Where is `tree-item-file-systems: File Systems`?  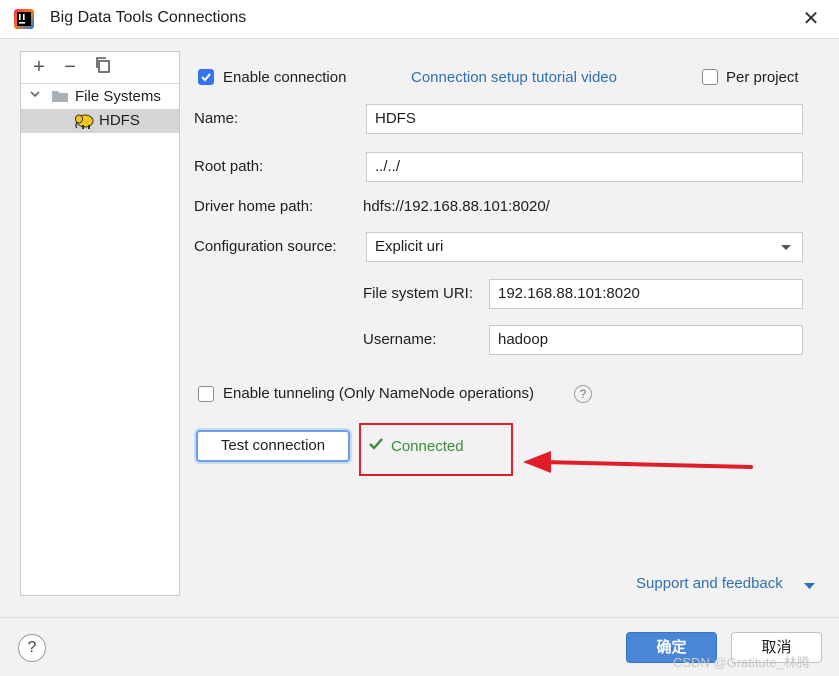 tree-item-file-systems: File Systems is located at coordinates (100, 97).